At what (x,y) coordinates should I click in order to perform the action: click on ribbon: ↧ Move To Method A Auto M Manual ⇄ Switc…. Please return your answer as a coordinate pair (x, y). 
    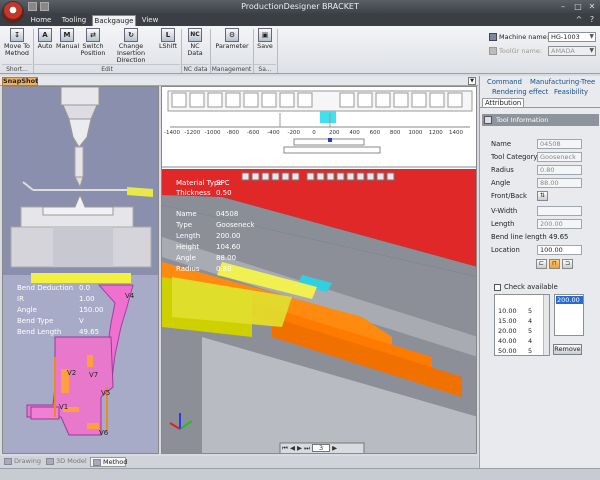
    Looking at the image, I should click on (300, 50).